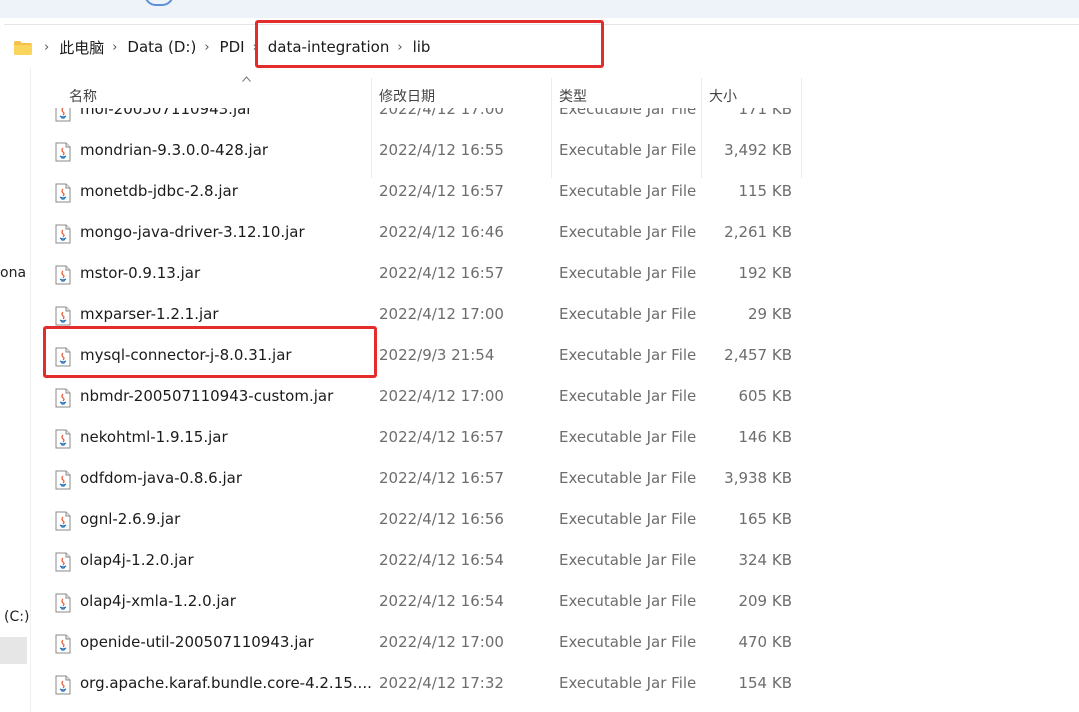 This screenshot has width=1079, height=712. I want to click on file-name: nbmdr-200507110943-custom.jar, so click(206, 396).